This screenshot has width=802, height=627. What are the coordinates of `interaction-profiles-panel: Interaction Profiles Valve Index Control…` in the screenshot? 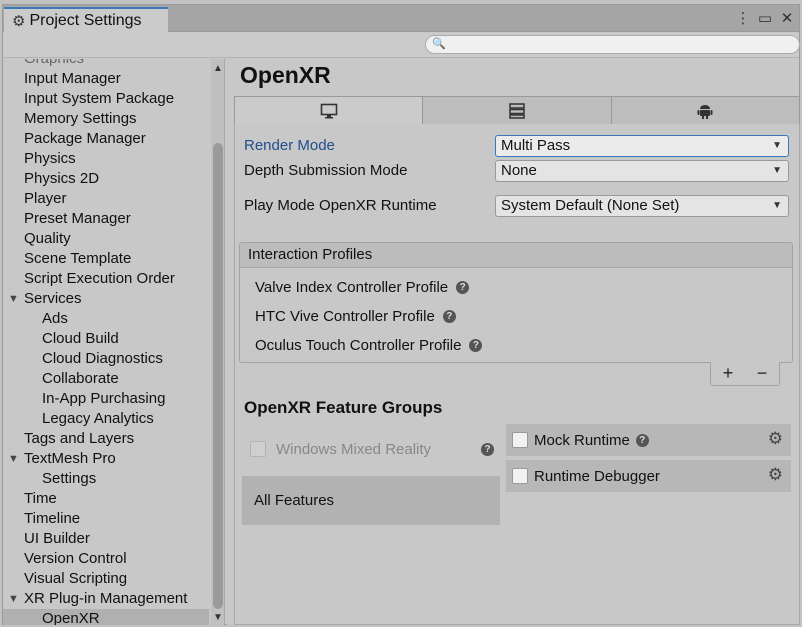 It's located at (516, 302).